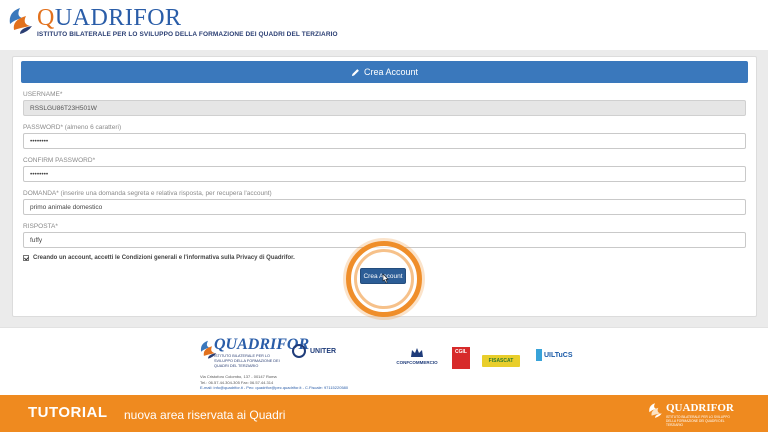 This screenshot has height=432, width=768. What do you see at coordinates (554, 355) in the screenshot?
I see `uiltucs-logo: UILTuCS` at bounding box center [554, 355].